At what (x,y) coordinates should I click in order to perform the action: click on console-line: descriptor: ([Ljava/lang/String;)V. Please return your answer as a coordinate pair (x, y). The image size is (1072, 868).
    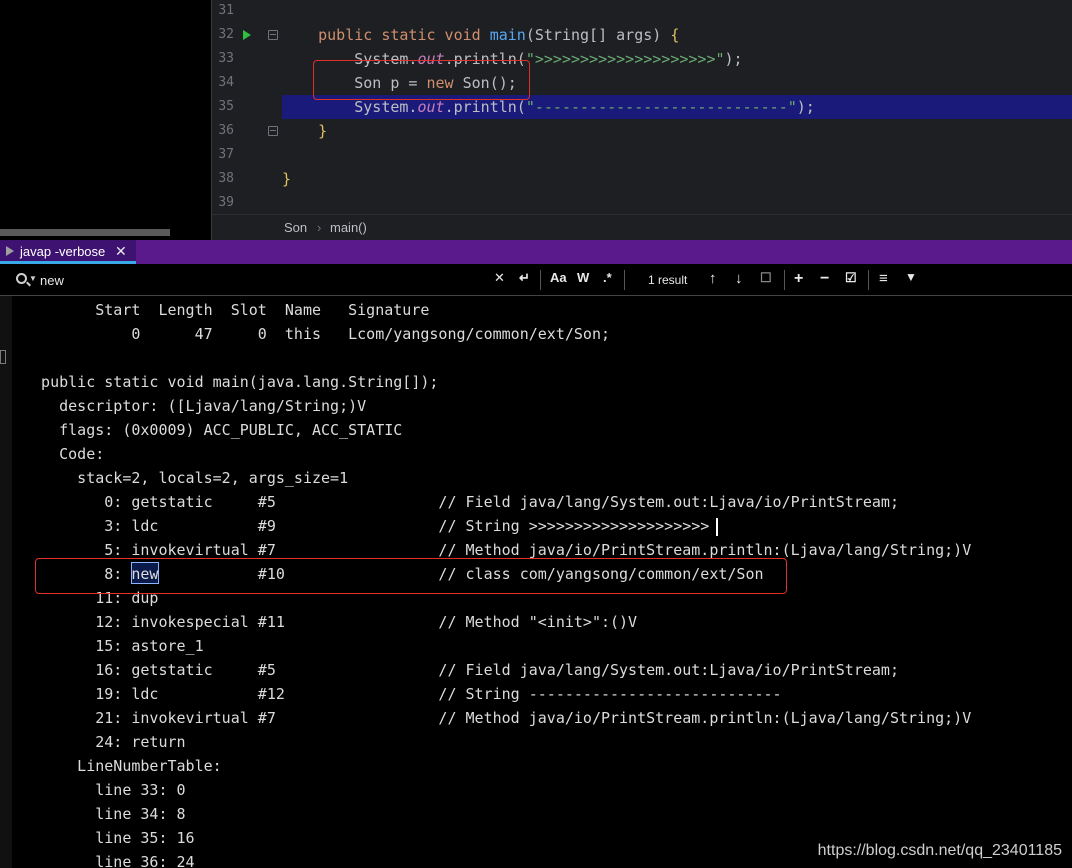
    Looking at the image, I should click on (195, 406).